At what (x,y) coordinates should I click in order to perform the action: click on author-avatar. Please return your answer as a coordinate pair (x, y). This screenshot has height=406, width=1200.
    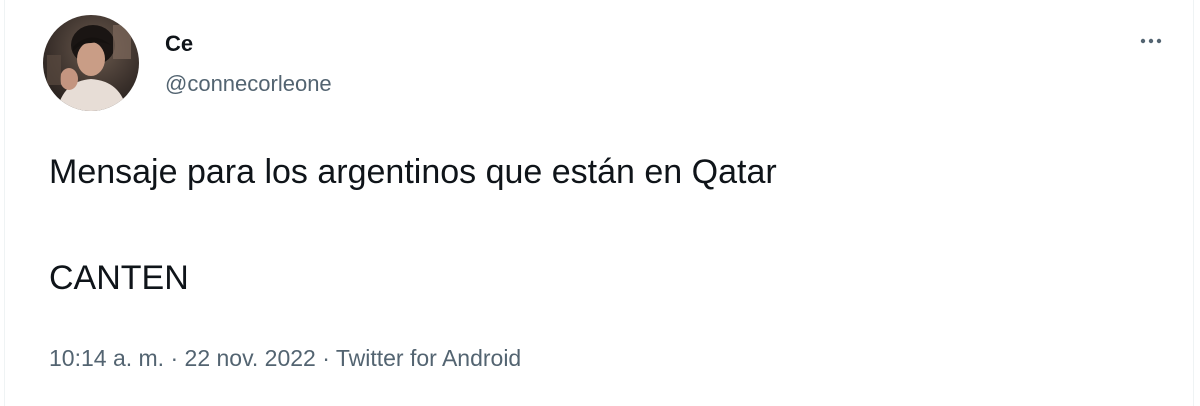
    Looking at the image, I should click on (91, 63).